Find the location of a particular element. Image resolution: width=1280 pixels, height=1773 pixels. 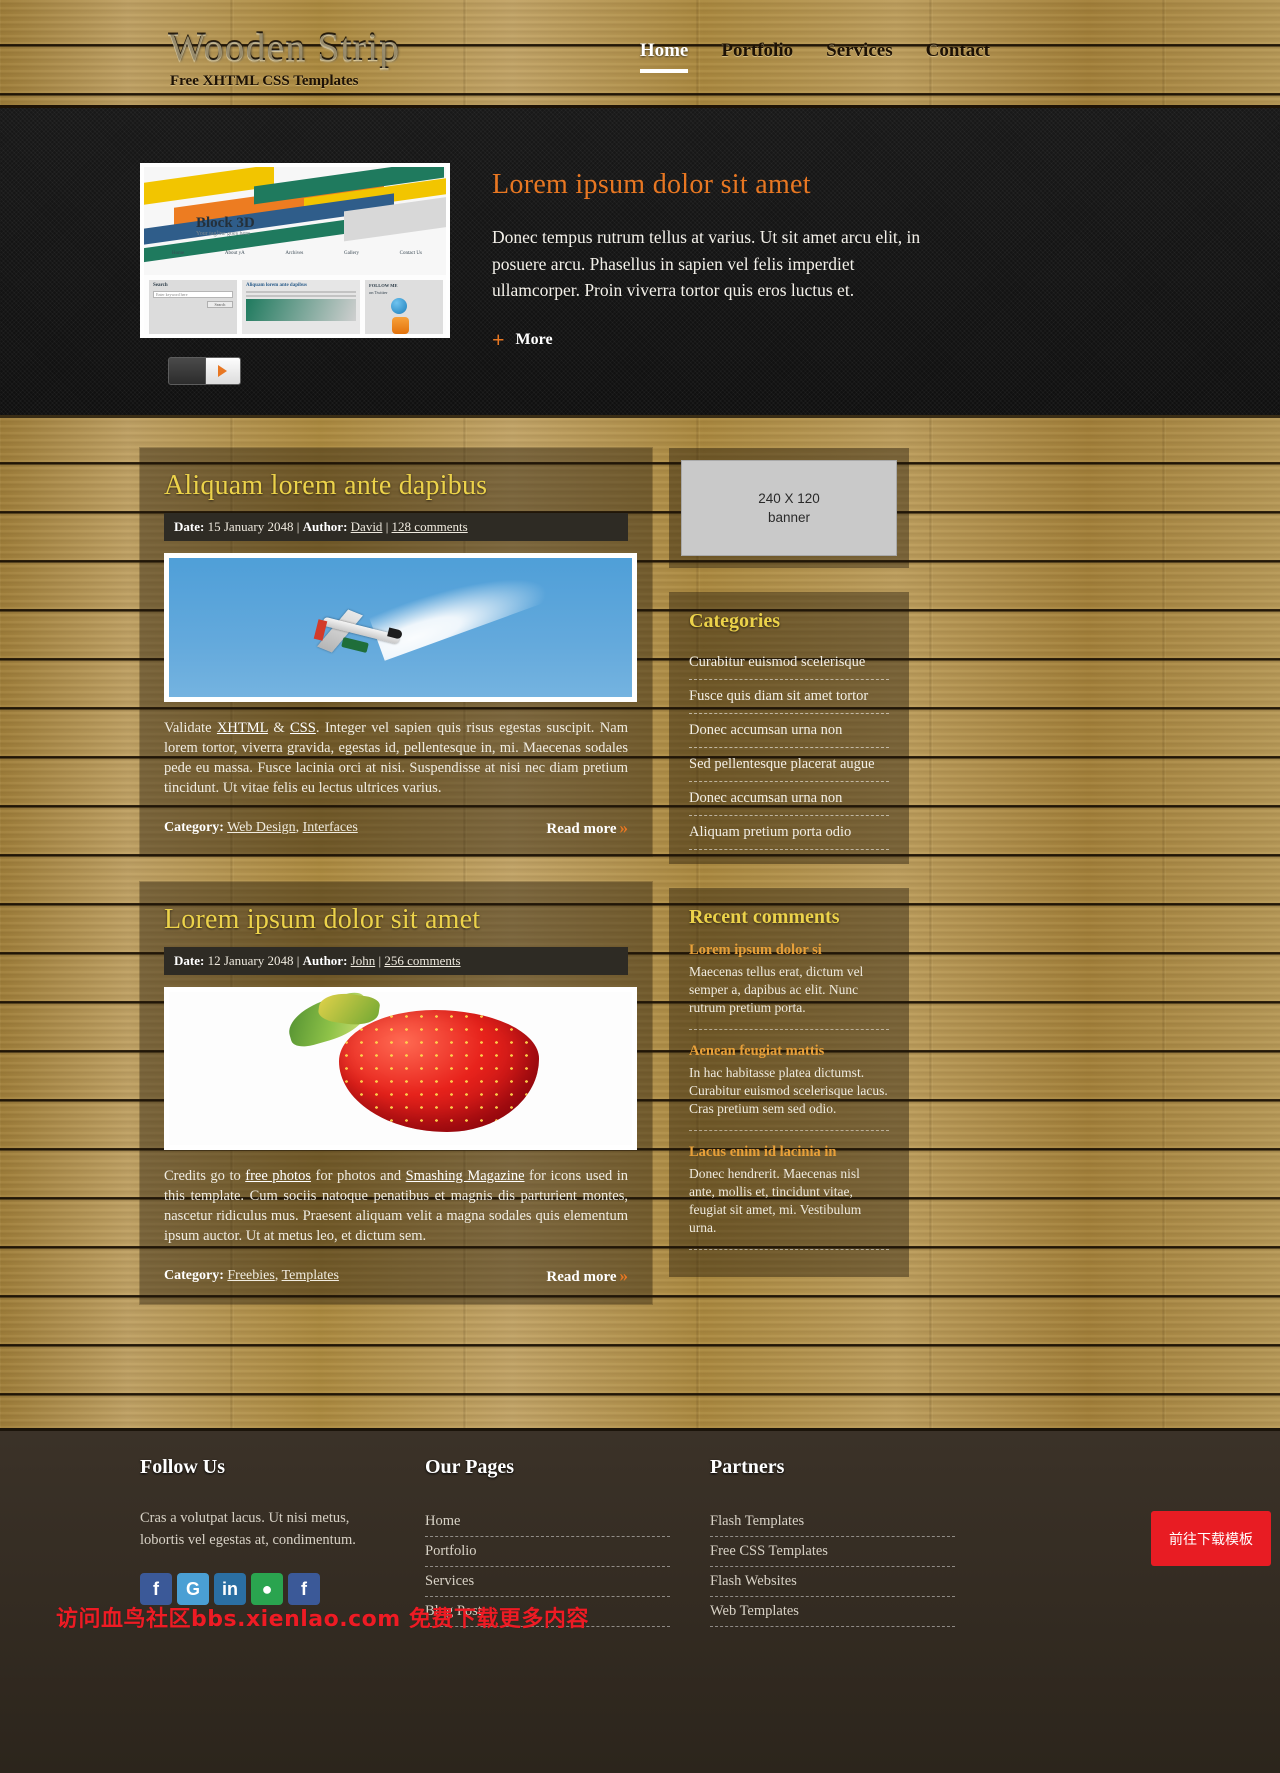

chevron-right-icon: » is located at coordinates (624, 827).